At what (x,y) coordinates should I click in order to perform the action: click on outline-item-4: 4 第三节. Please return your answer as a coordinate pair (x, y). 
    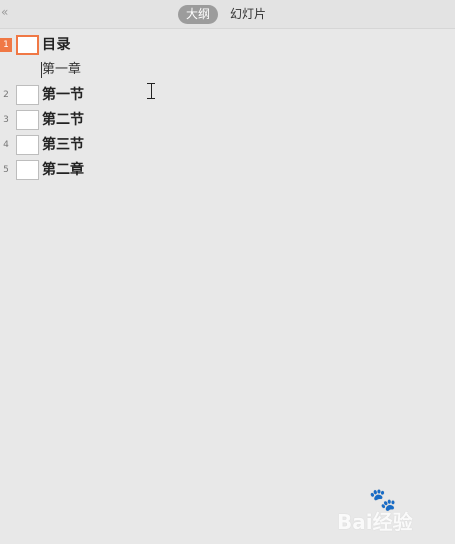
    Looking at the image, I should click on (227, 145).